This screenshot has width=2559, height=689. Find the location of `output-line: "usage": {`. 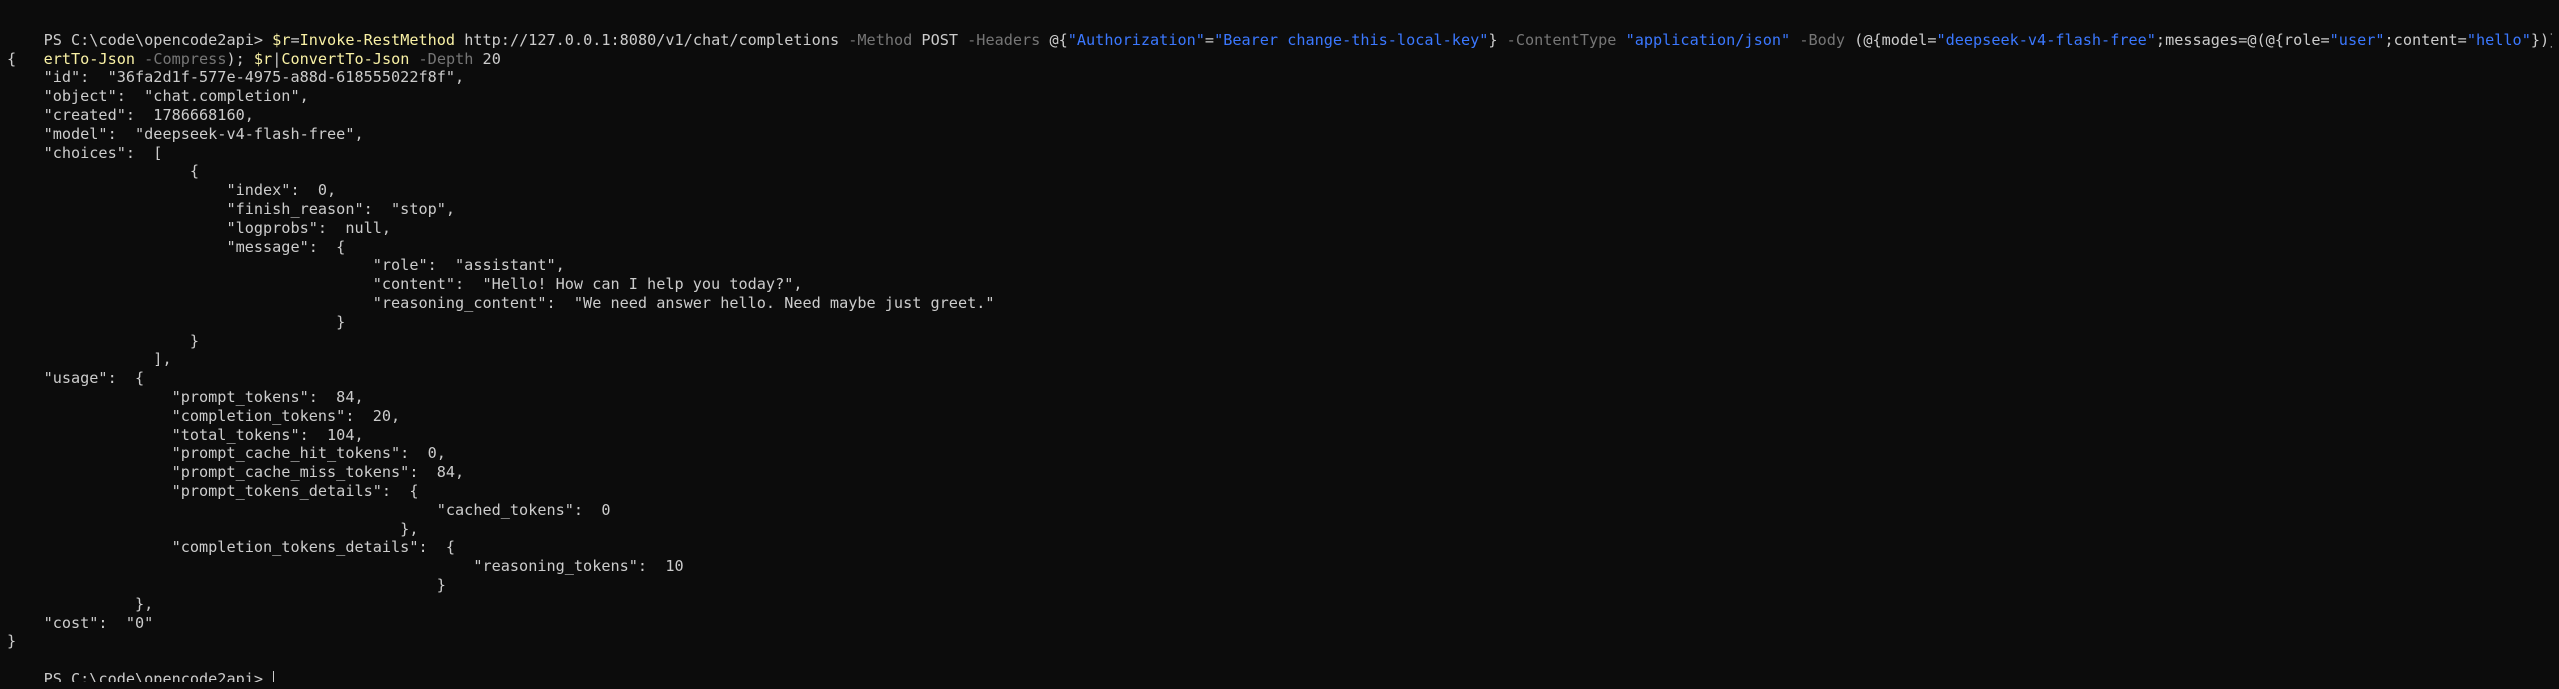

output-line: "usage": { is located at coordinates (76, 378).